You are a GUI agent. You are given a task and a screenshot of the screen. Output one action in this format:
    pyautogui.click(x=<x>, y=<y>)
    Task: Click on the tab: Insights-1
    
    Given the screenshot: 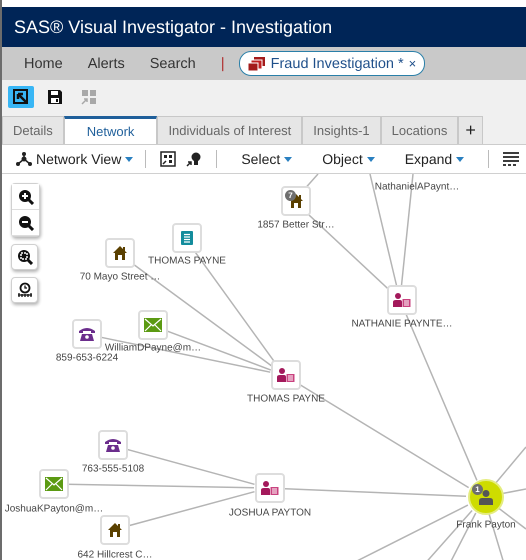 What is the action you would take?
    pyautogui.click(x=341, y=130)
    